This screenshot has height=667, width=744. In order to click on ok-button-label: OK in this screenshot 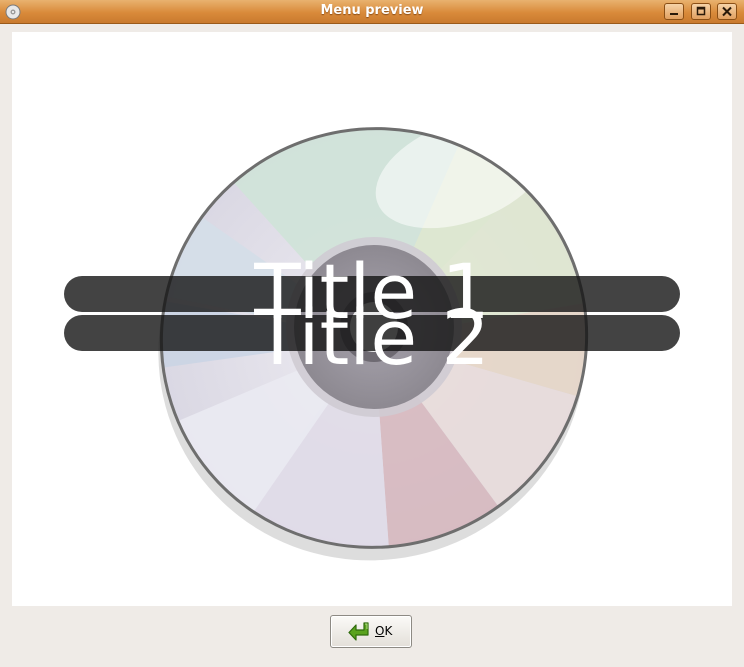, I will do `click(384, 631)`.